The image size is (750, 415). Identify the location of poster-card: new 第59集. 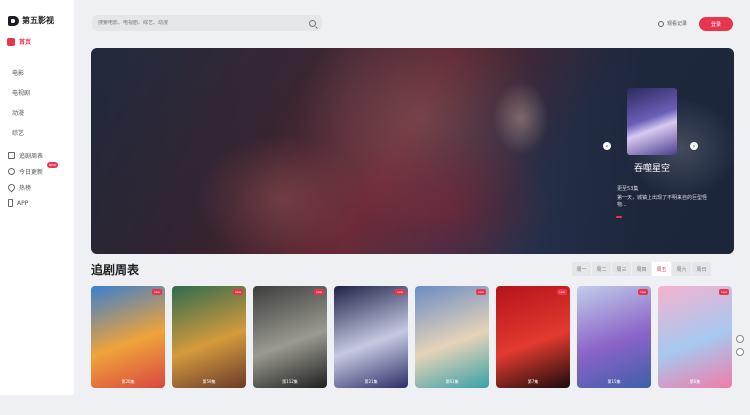
(209, 337).